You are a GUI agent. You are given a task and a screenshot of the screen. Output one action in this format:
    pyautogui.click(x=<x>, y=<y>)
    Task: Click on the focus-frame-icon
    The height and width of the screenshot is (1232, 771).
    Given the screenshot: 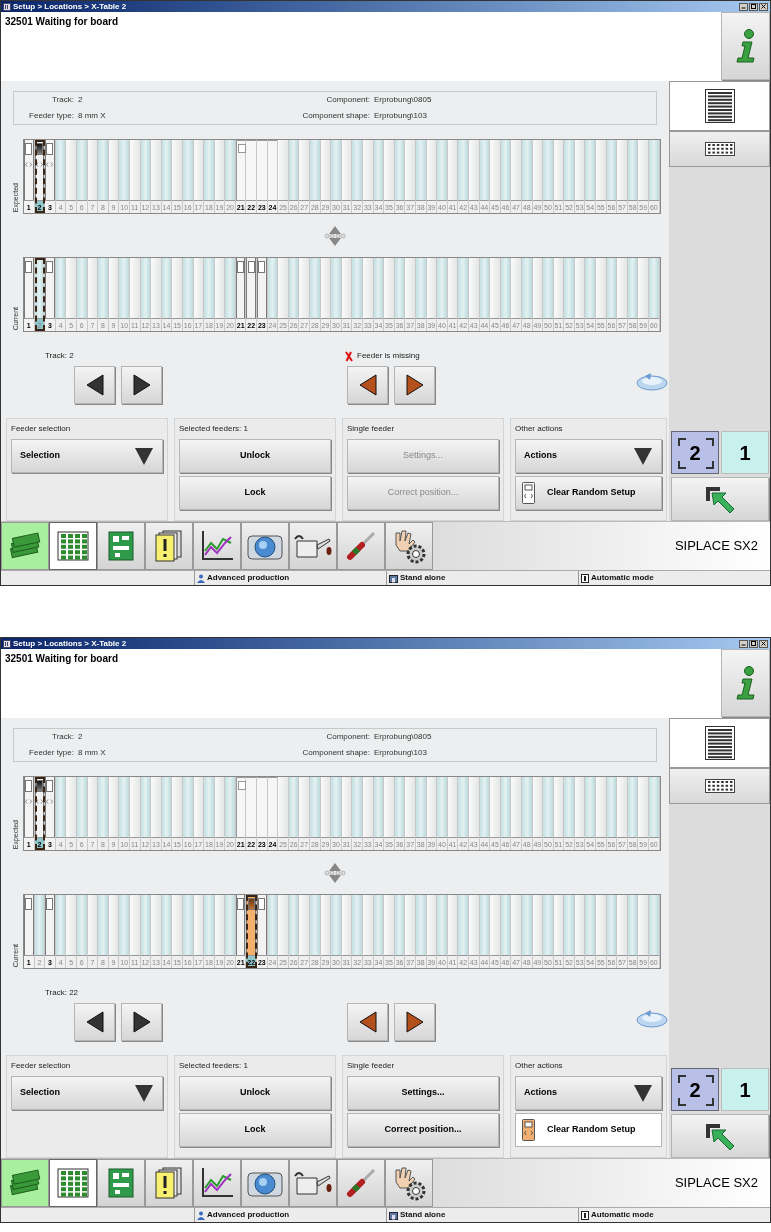 What is the action you would take?
    pyautogui.click(x=696, y=1090)
    